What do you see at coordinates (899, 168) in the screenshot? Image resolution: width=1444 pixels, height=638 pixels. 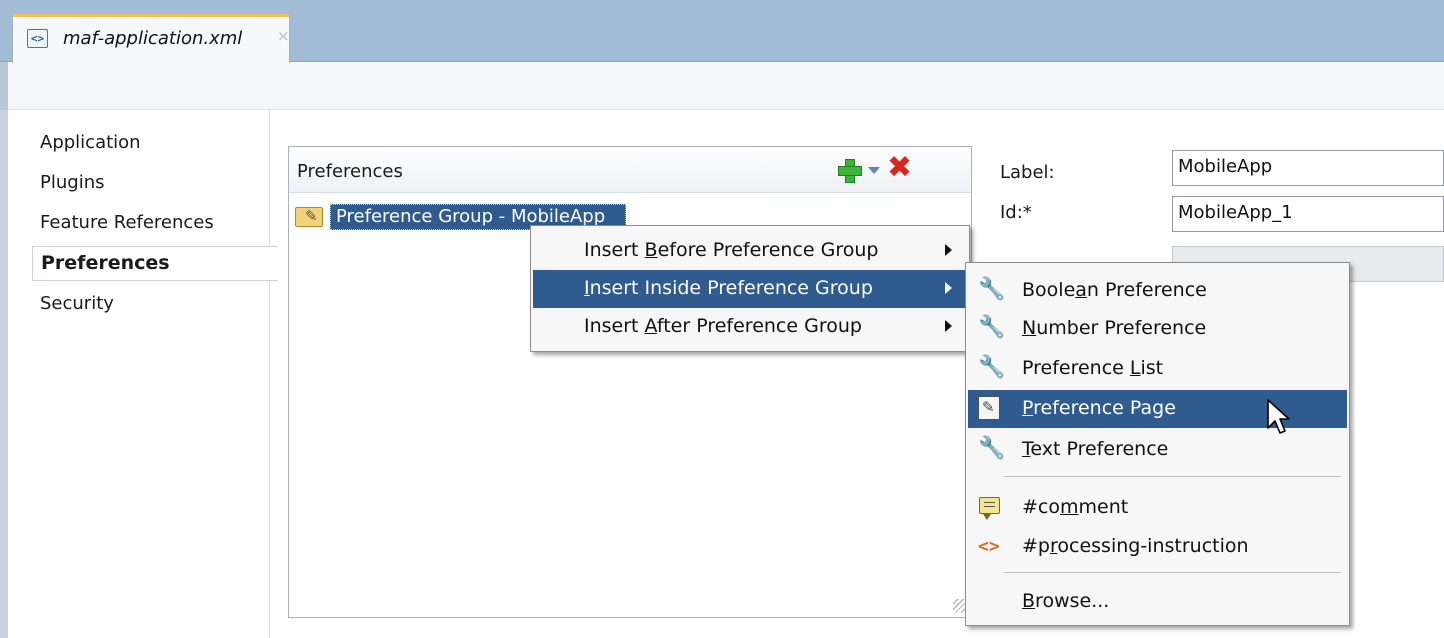 I see `delete-icon: ✖` at bounding box center [899, 168].